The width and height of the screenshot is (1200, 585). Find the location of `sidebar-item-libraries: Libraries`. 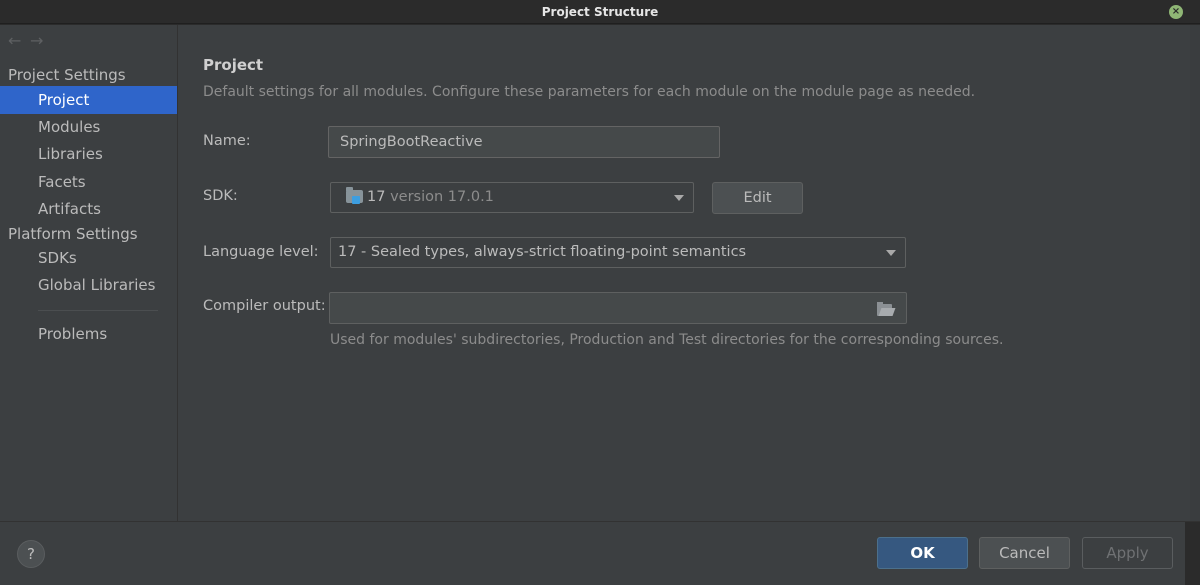

sidebar-item-libraries: Libraries is located at coordinates (88, 154).